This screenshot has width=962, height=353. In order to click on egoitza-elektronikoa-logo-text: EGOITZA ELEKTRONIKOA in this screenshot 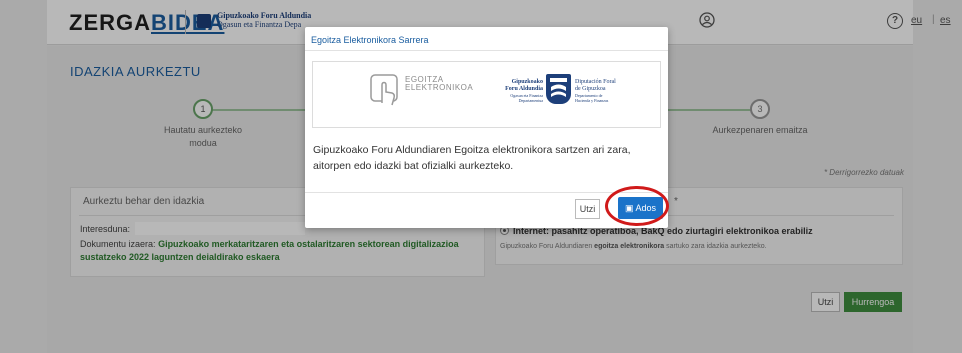, I will do `click(439, 83)`.